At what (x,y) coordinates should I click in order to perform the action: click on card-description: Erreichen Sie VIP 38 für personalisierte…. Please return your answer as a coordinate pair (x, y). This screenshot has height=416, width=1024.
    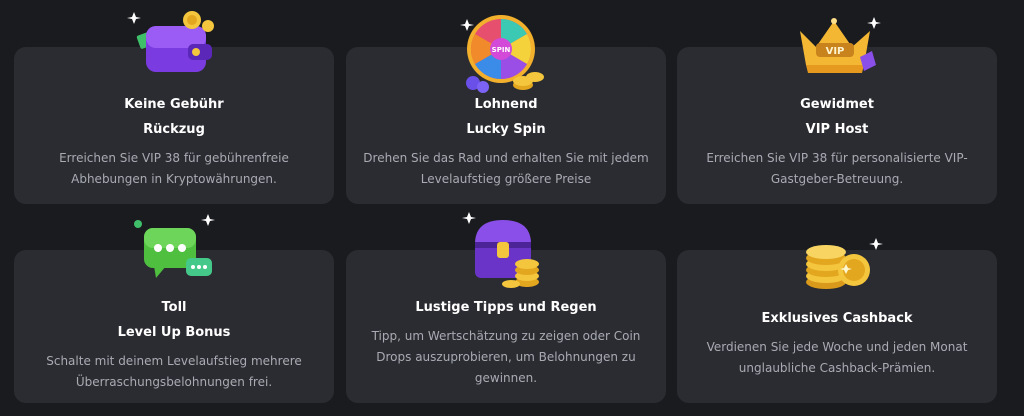
    Looking at the image, I should click on (837, 168).